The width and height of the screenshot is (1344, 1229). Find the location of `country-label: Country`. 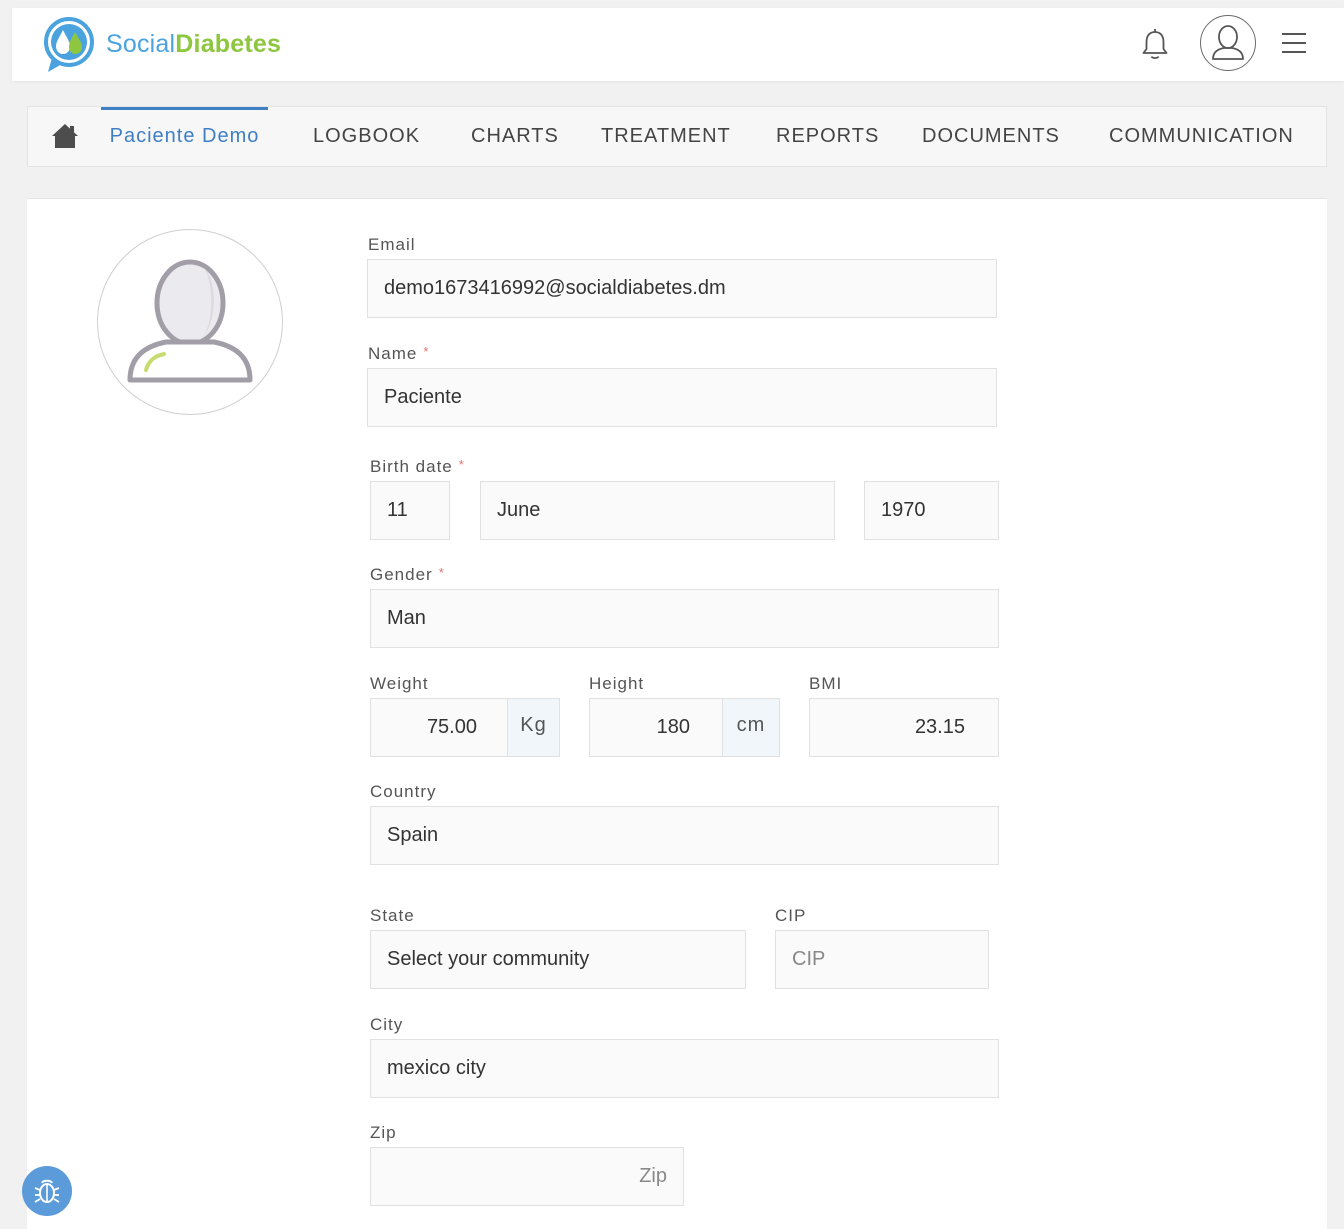

country-label: Country is located at coordinates (403, 791).